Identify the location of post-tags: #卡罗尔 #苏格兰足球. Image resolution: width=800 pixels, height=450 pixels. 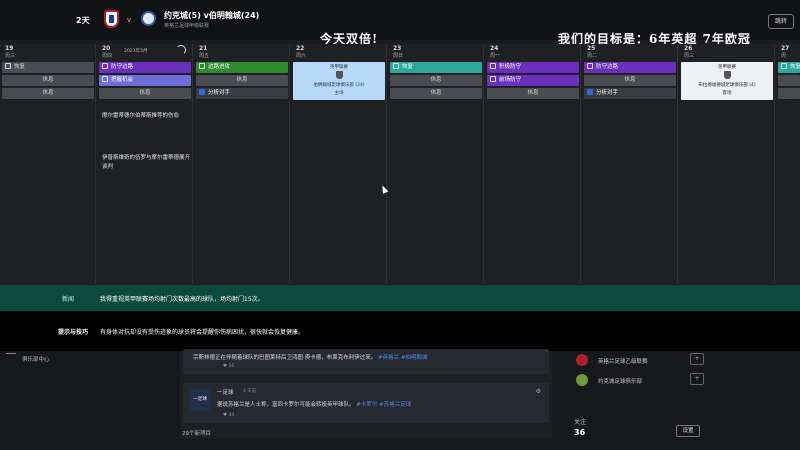
(384, 405).